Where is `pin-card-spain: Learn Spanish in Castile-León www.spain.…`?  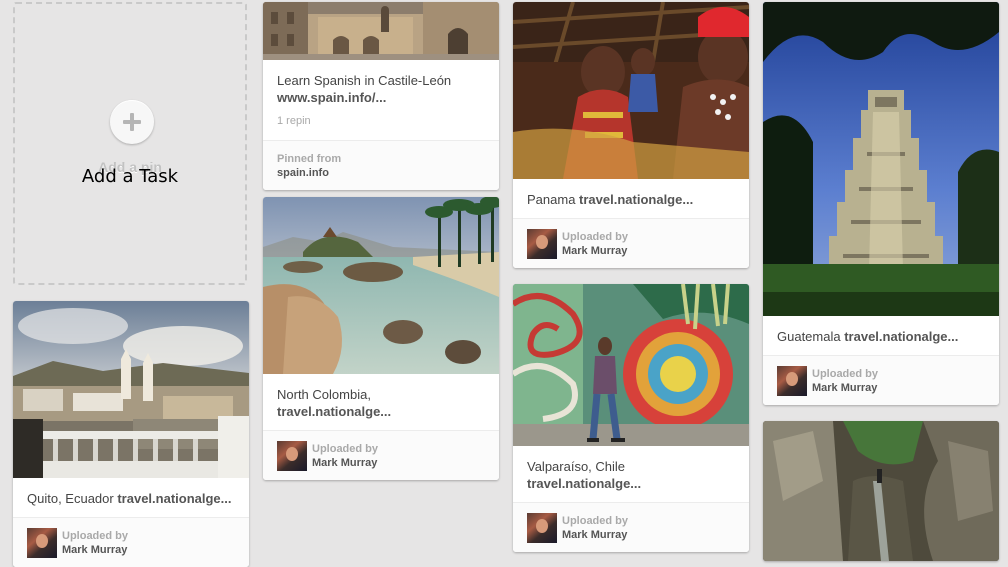 pin-card-spain: Learn Spanish in Castile-León www.spain.… is located at coordinates (381, 96).